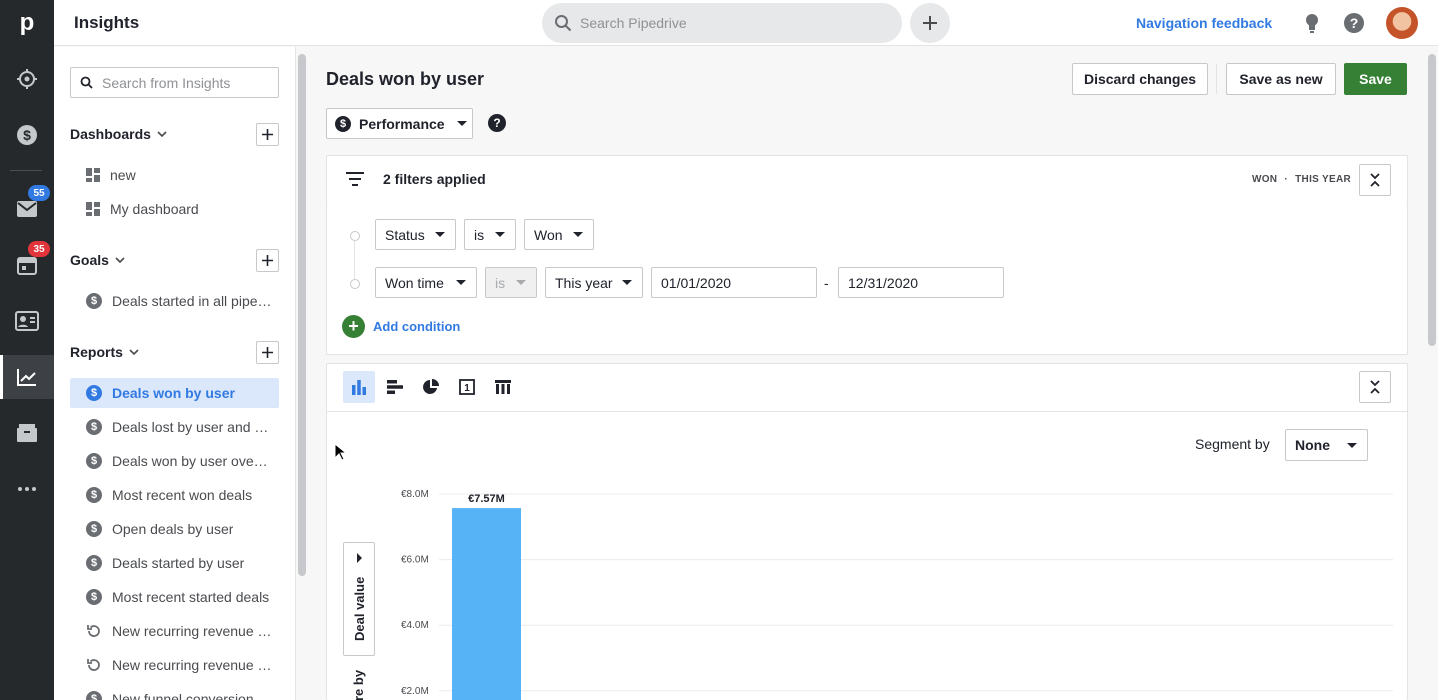  What do you see at coordinates (154, 209) in the screenshot?
I see `sidebar-item-label: My dashboard` at bounding box center [154, 209].